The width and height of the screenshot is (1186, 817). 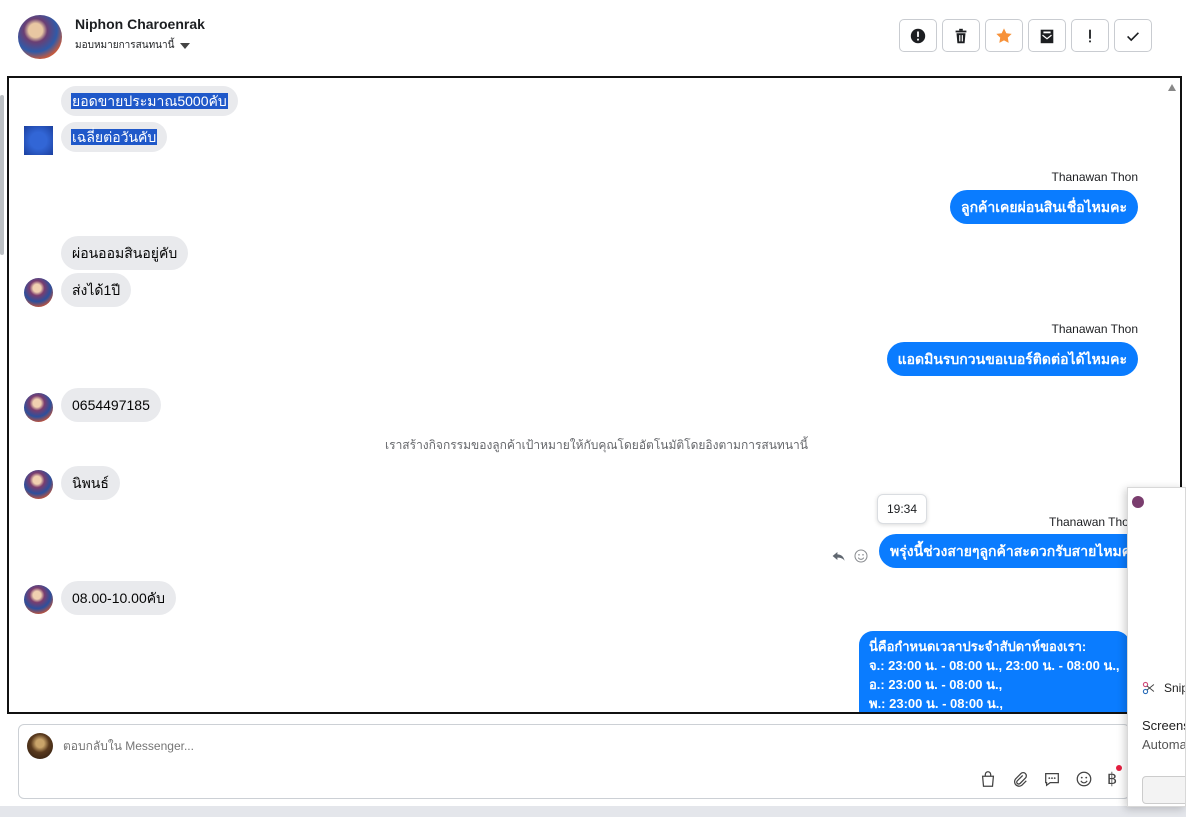 What do you see at coordinates (978, 646) in the screenshot?
I see `schedule-line: นี่คือกำหนดเวลาประจำสัปดาห์ของเรา:` at bounding box center [978, 646].